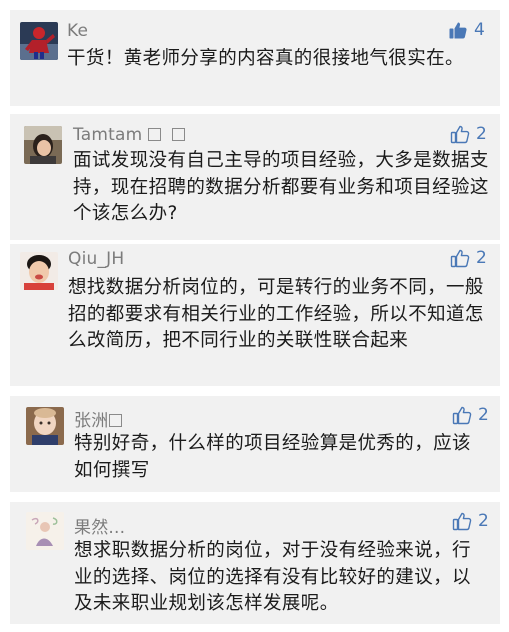  What do you see at coordinates (39, 41) in the screenshot?
I see `superhero-avatar-icon` at bounding box center [39, 41].